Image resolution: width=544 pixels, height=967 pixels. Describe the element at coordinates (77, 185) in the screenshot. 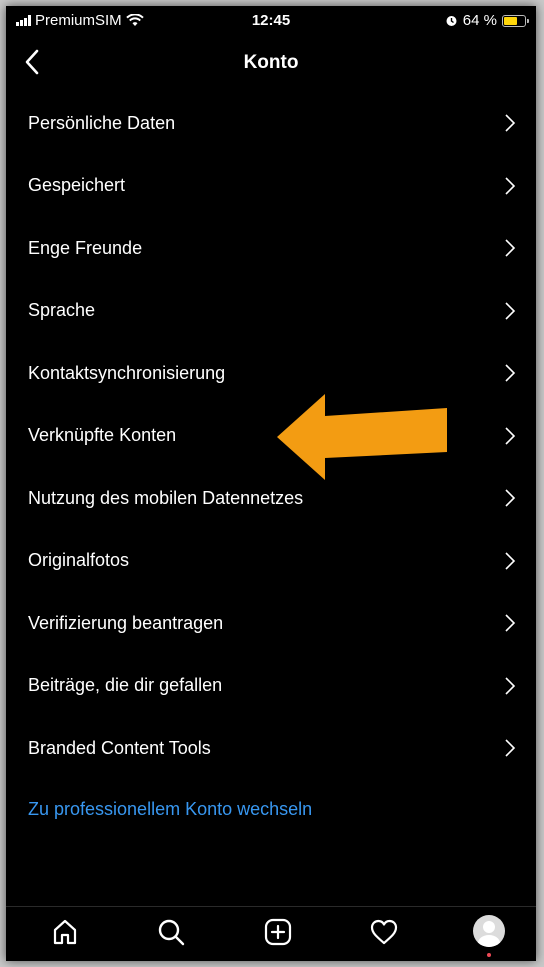

I see `menu-item-label: Gespeichert` at that location.